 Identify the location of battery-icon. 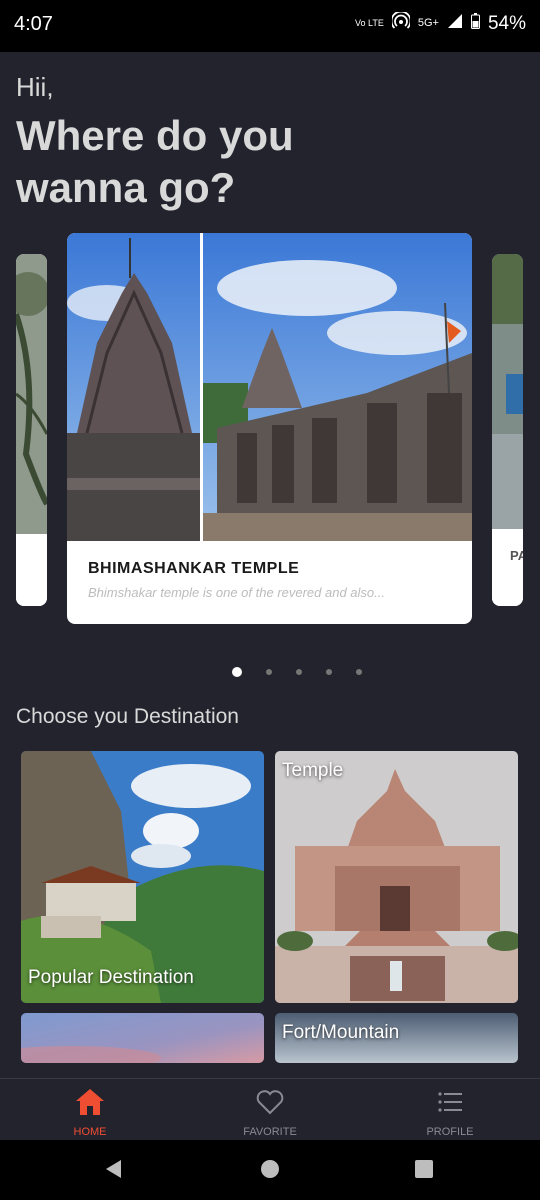
(475, 23).